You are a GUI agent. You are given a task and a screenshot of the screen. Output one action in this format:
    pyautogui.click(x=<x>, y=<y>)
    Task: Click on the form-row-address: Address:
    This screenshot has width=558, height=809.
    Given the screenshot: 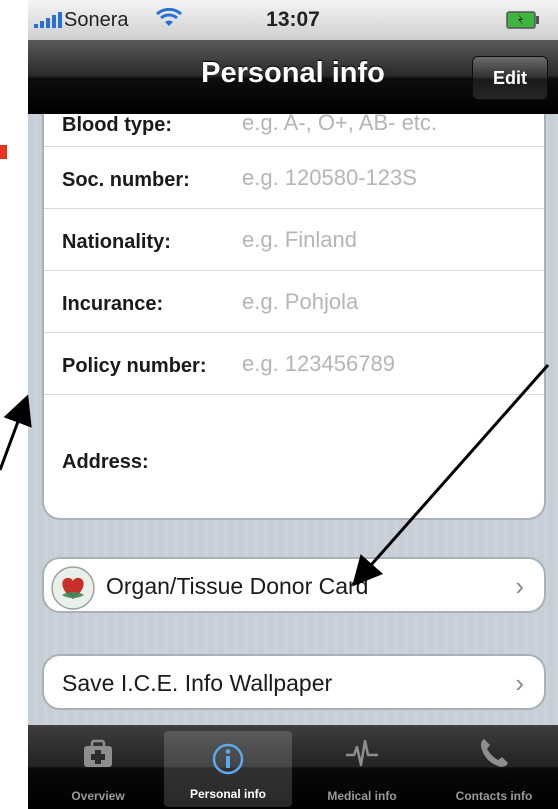 What is the action you would take?
    pyautogui.click(x=294, y=456)
    